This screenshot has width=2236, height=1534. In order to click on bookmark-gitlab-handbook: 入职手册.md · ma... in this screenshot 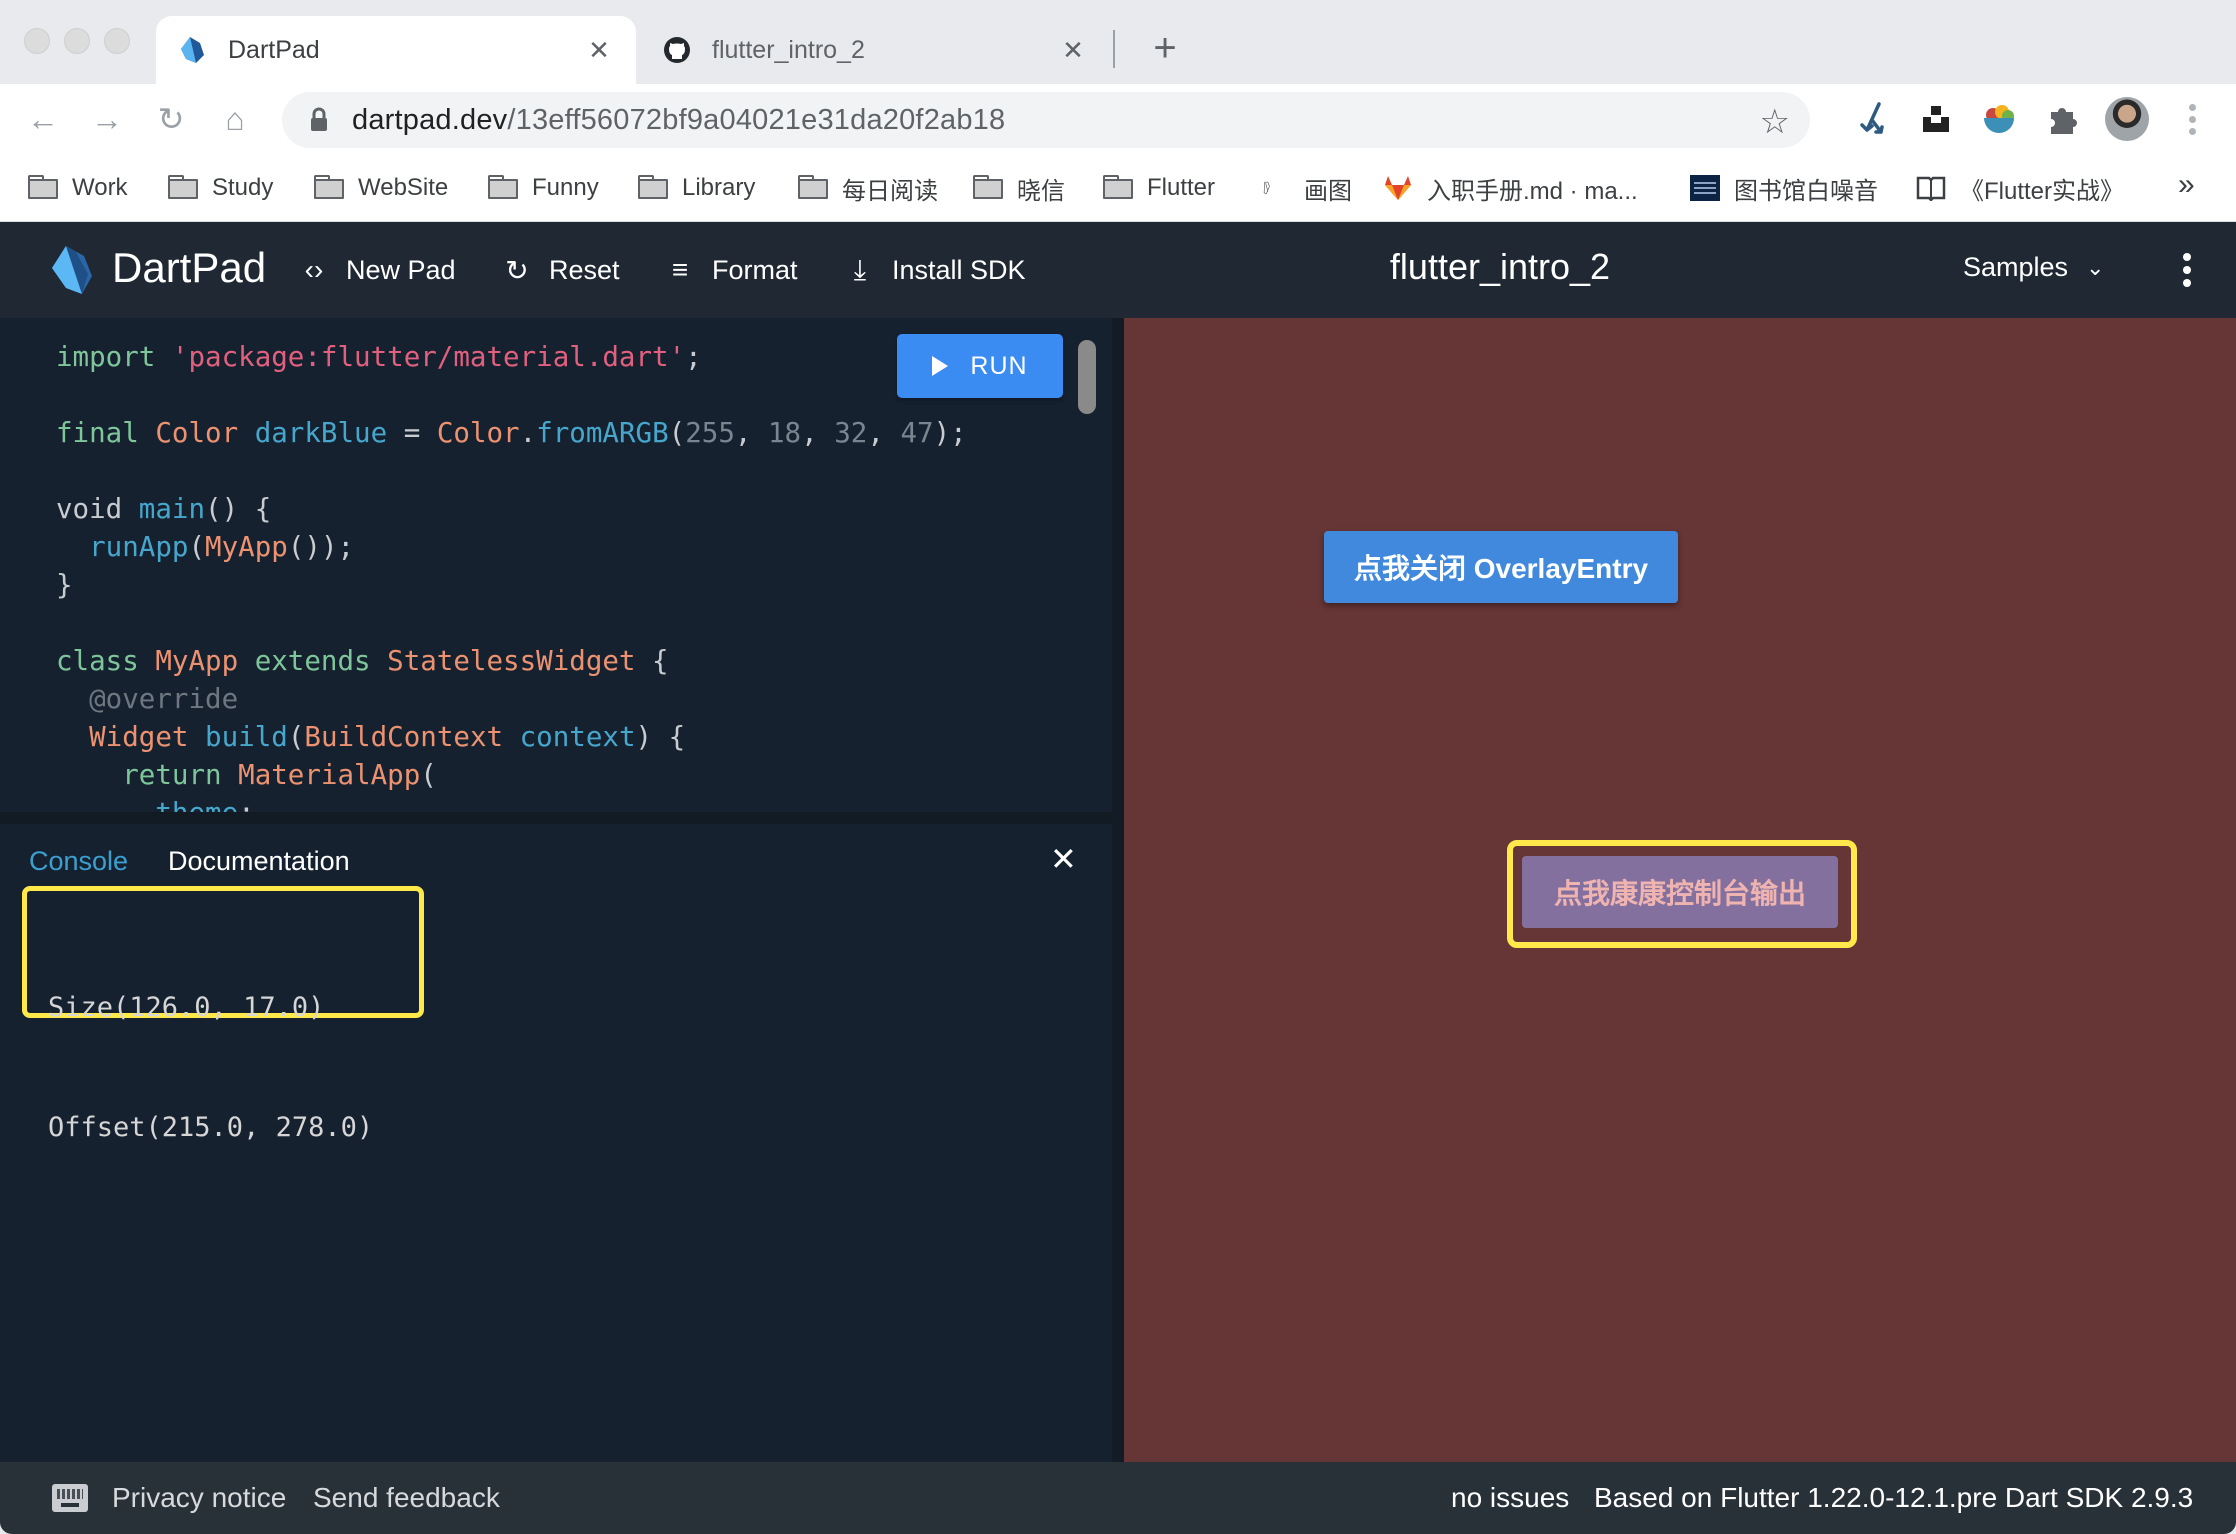, I will do `click(1510, 188)`.